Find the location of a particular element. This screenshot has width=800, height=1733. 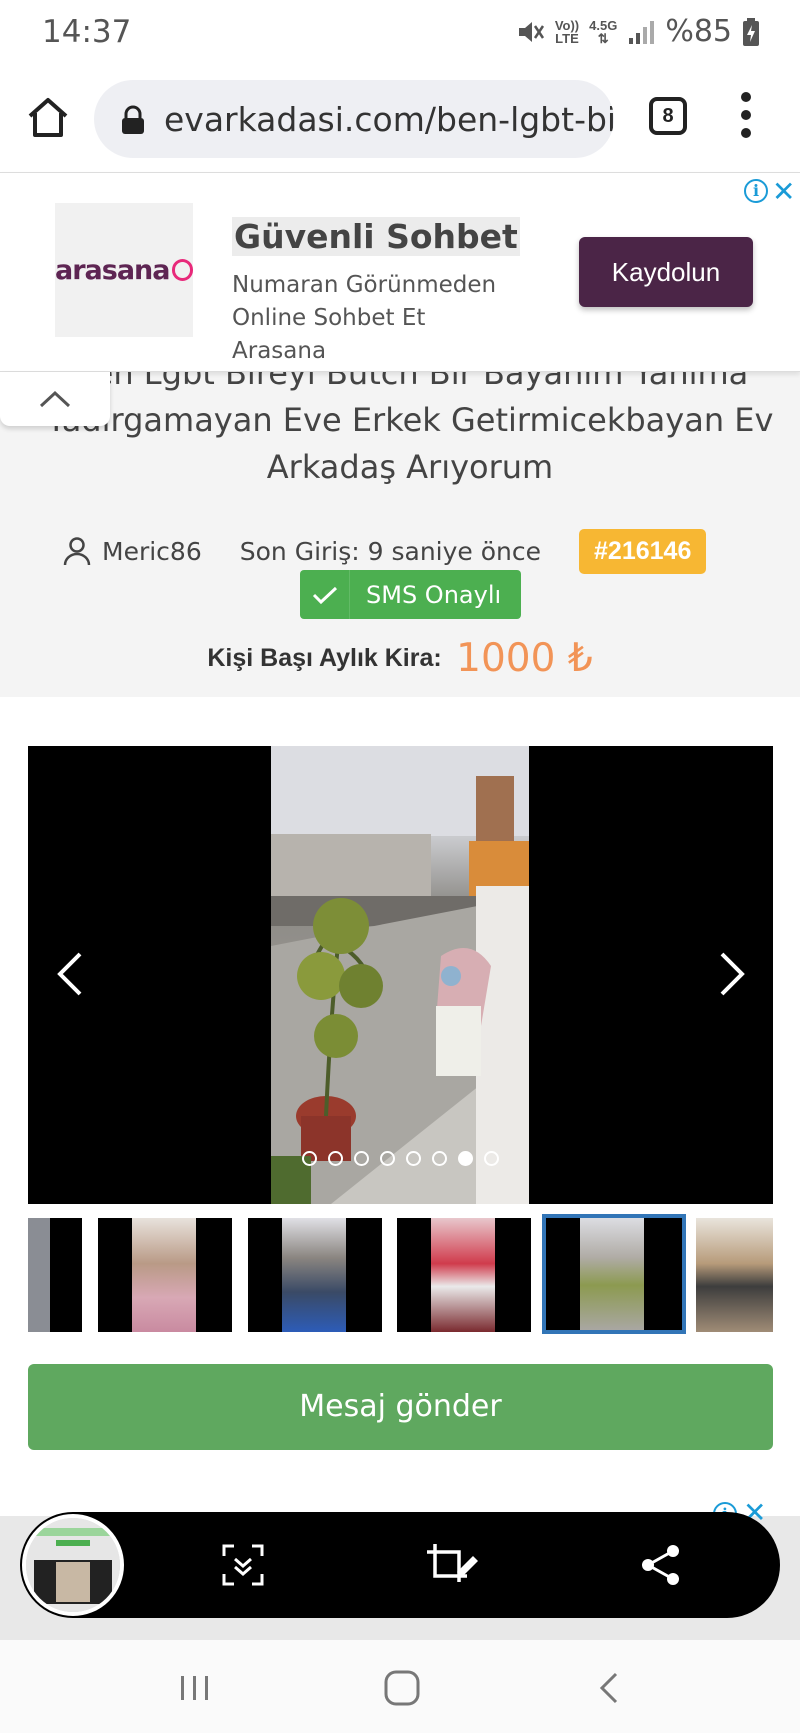

thumbnail-strip is located at coordinates (400, 1274).